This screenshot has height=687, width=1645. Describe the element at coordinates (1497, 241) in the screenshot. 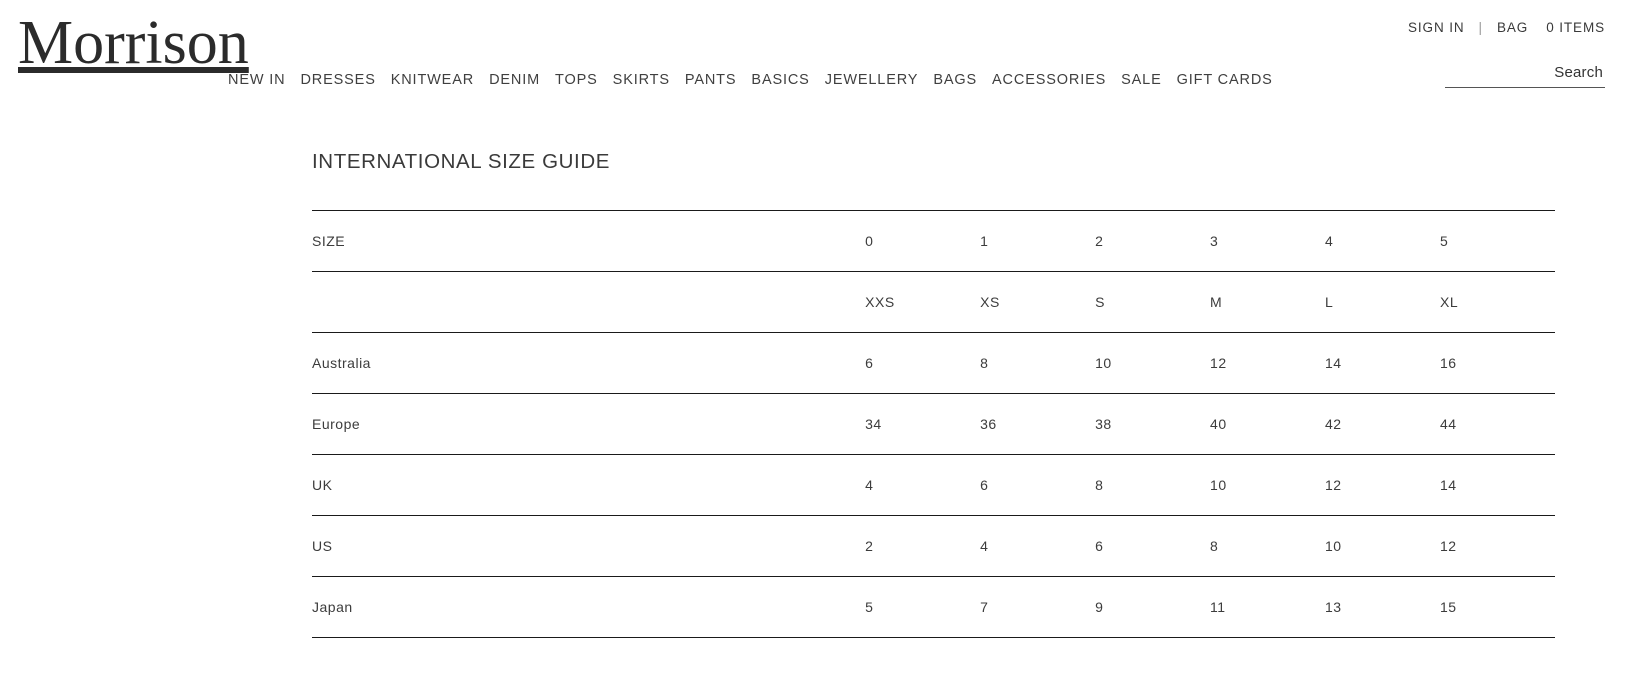

I see `size-number-5: 5` at that location.